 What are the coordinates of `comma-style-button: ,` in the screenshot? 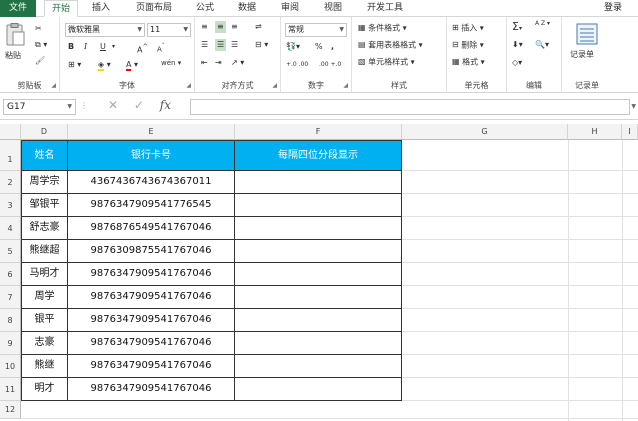 It's located at (332, 47).